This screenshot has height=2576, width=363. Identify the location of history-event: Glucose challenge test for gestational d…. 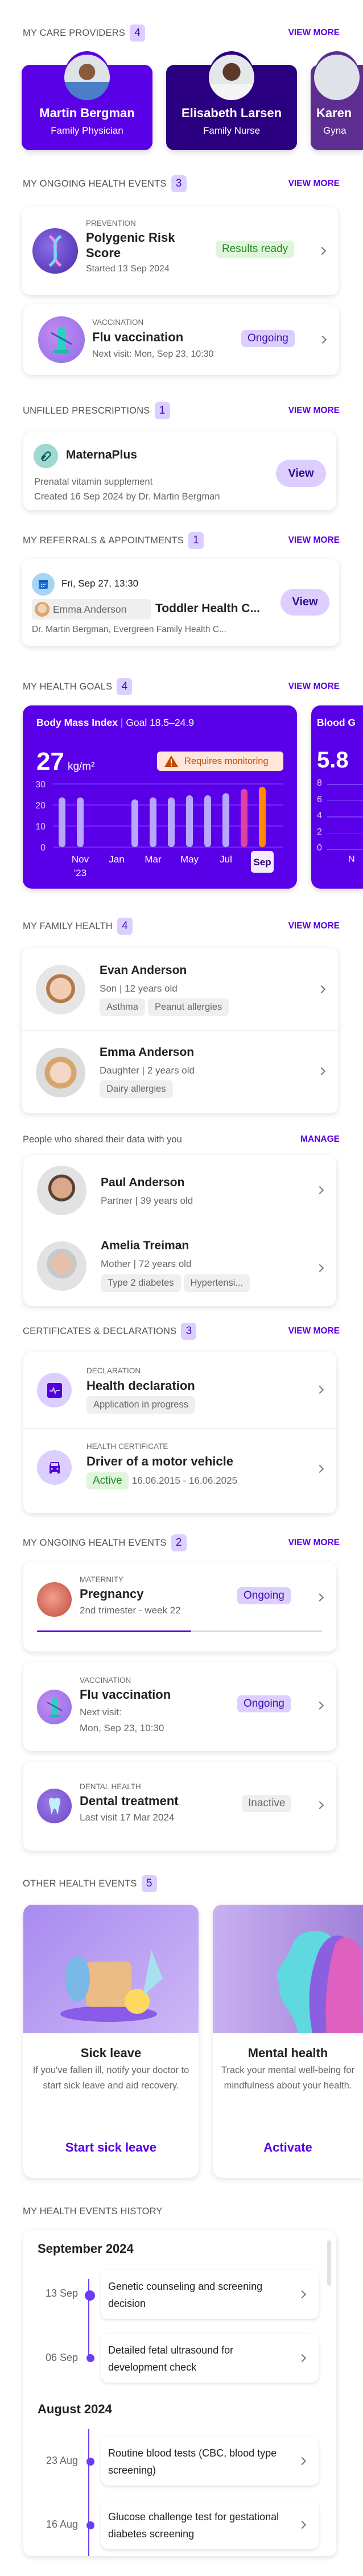
(210, 2525).